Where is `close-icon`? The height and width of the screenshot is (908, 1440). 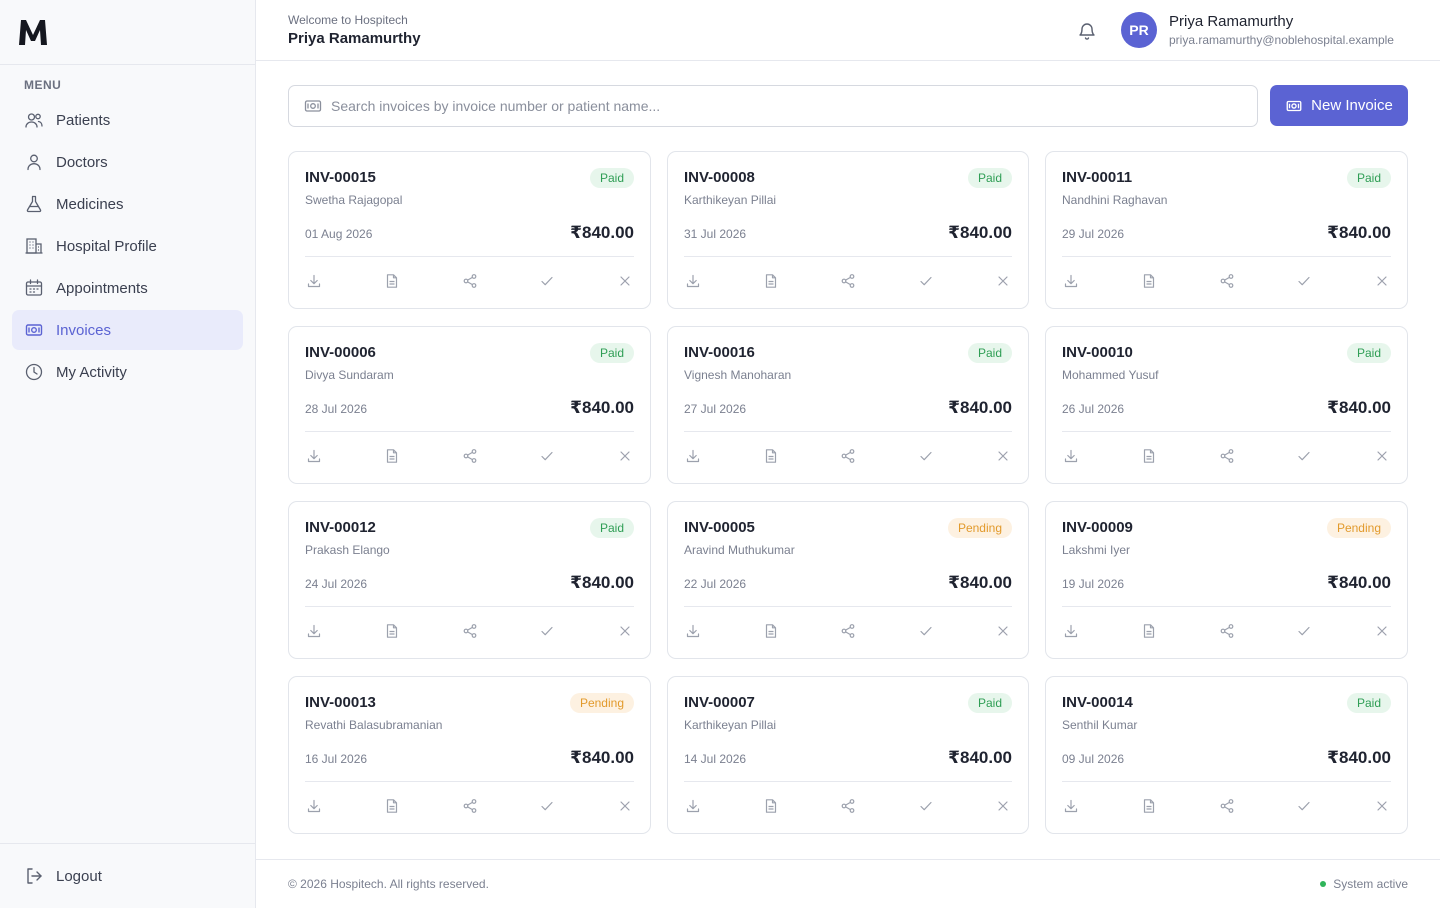 close-icon is located at coordinates (1003, 806).